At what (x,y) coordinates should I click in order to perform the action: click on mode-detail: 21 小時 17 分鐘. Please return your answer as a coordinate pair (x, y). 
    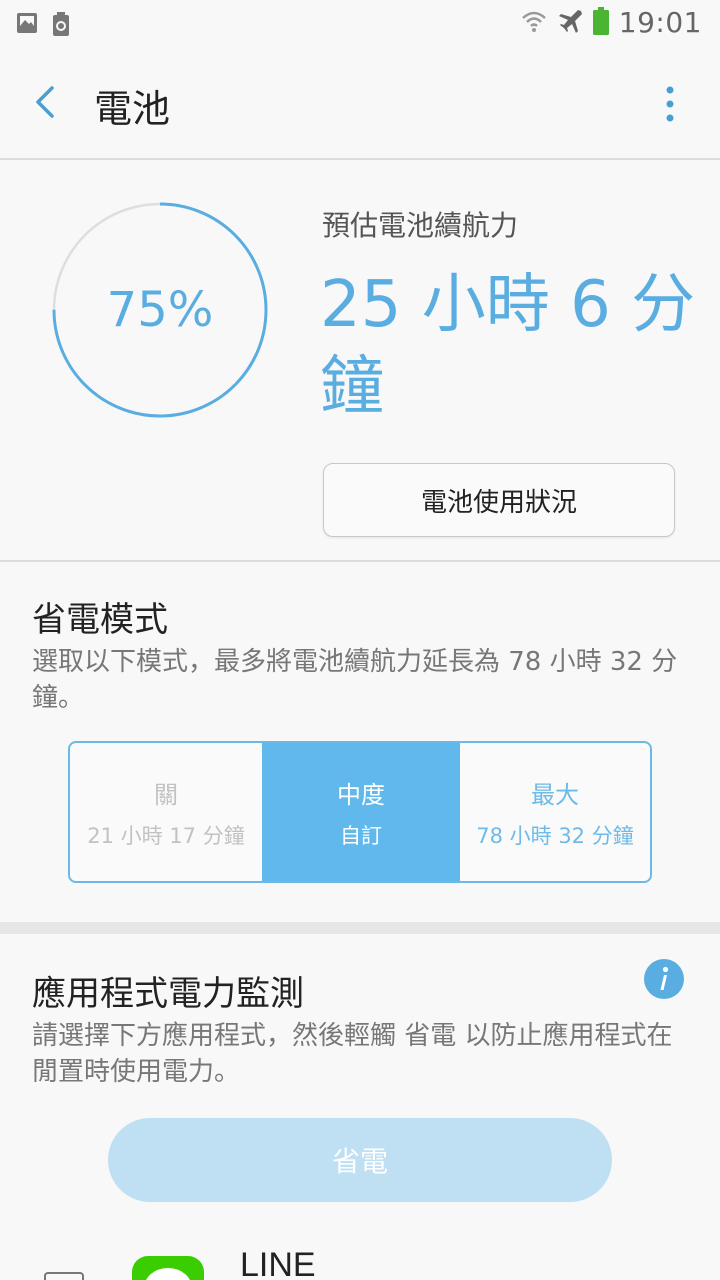
    Looking at the image, I should click on (166, 835).